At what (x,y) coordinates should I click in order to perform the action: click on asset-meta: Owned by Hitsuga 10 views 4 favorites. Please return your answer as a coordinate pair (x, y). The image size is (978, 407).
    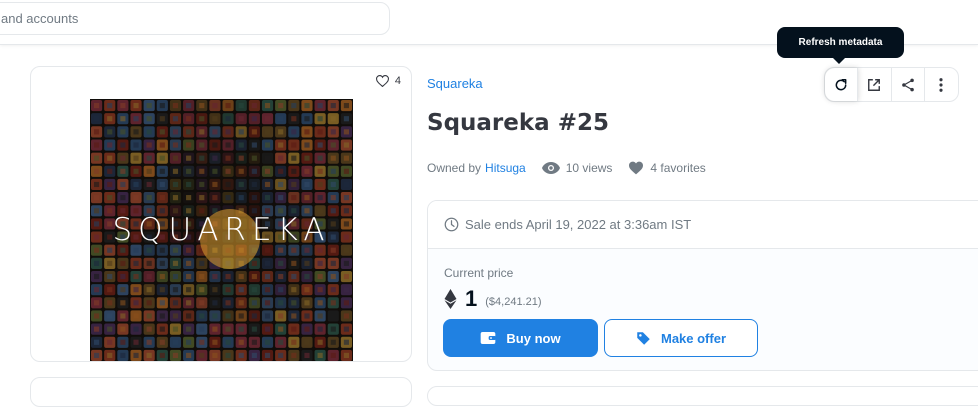
    Looking at the image, I should click on (566, 168).